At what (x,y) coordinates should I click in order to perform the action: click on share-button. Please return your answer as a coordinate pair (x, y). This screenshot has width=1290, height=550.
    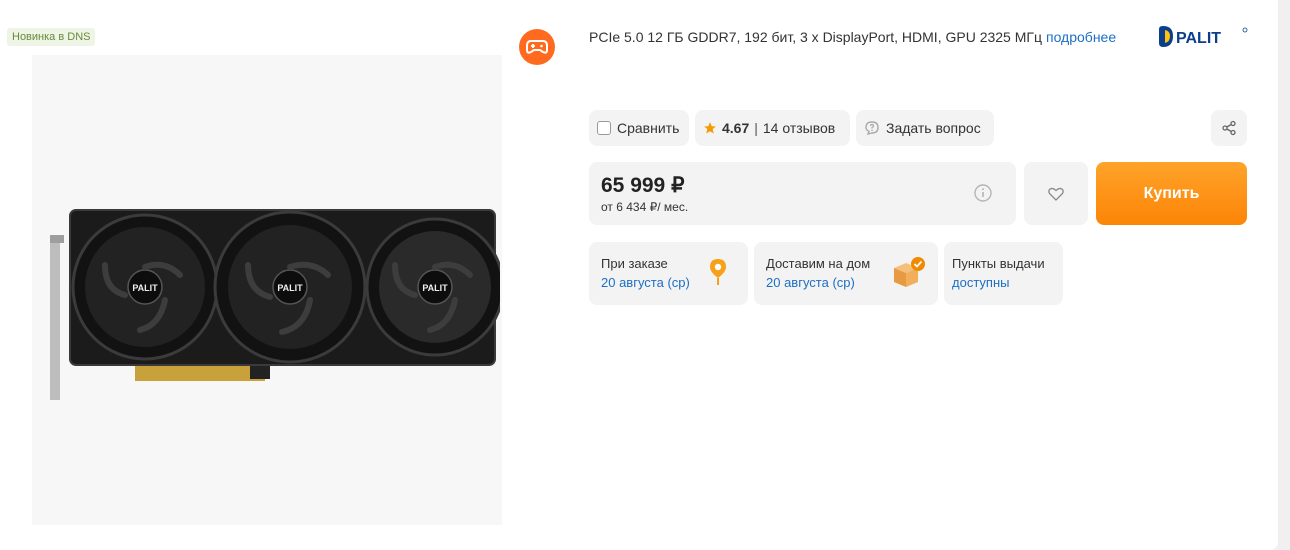
    Looking at the image, I should click on (1229, 128).